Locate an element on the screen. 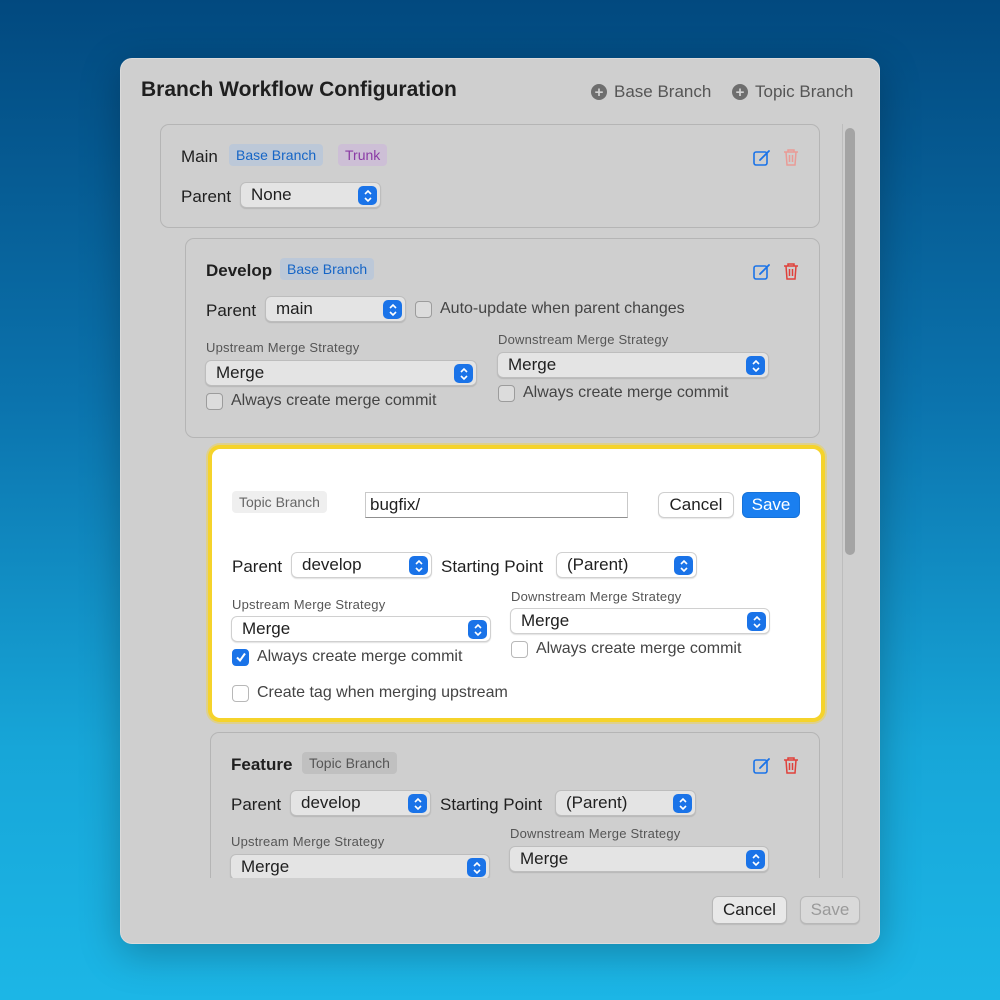  branch-card-main: Main Base Branch Trunk Parent None is located at coordinates (490, 176).